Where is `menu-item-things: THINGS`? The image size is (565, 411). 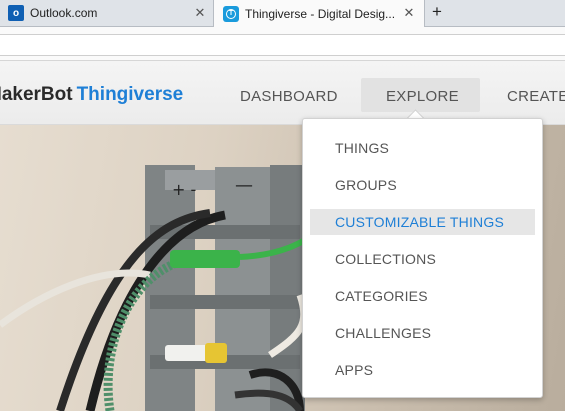
menu-item-things: THINGS is located at coordinates (422, 148).